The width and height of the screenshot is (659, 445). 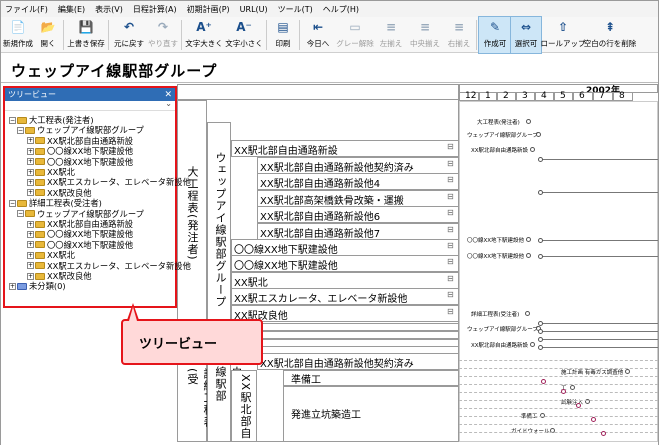 I want to click on toolbar-button-15: ⇔ 選択可, so click(x=526, y=35).